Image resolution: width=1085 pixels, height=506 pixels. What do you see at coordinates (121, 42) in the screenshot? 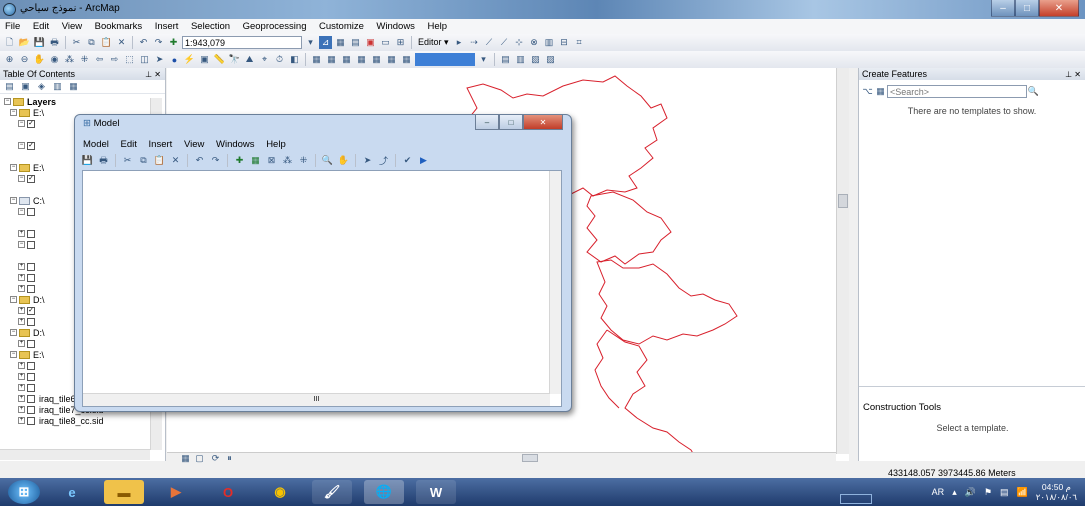
I see `delete-icon: ✕` at bounding box center [121, 42].